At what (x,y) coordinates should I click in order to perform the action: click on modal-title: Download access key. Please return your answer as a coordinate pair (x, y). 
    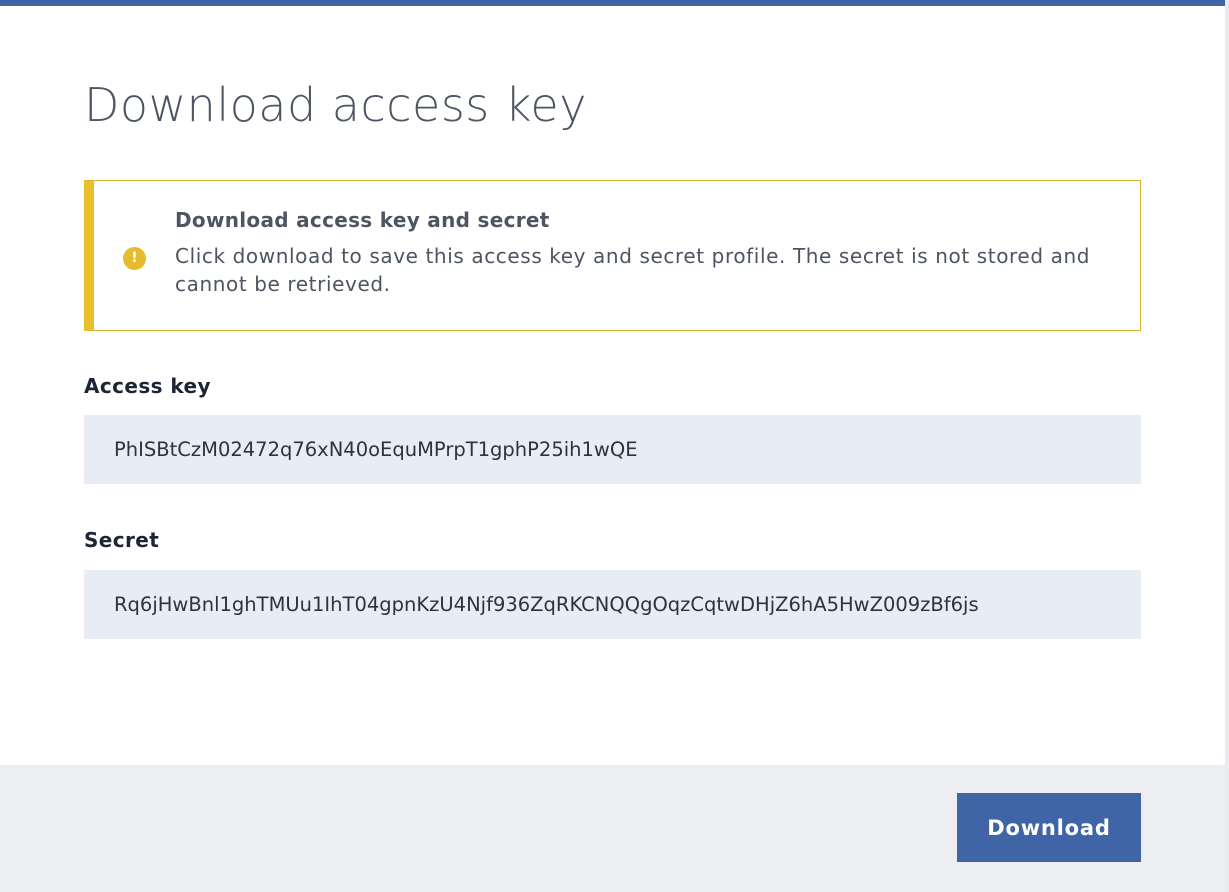
    Looking at the image, I should click on (335, 105).